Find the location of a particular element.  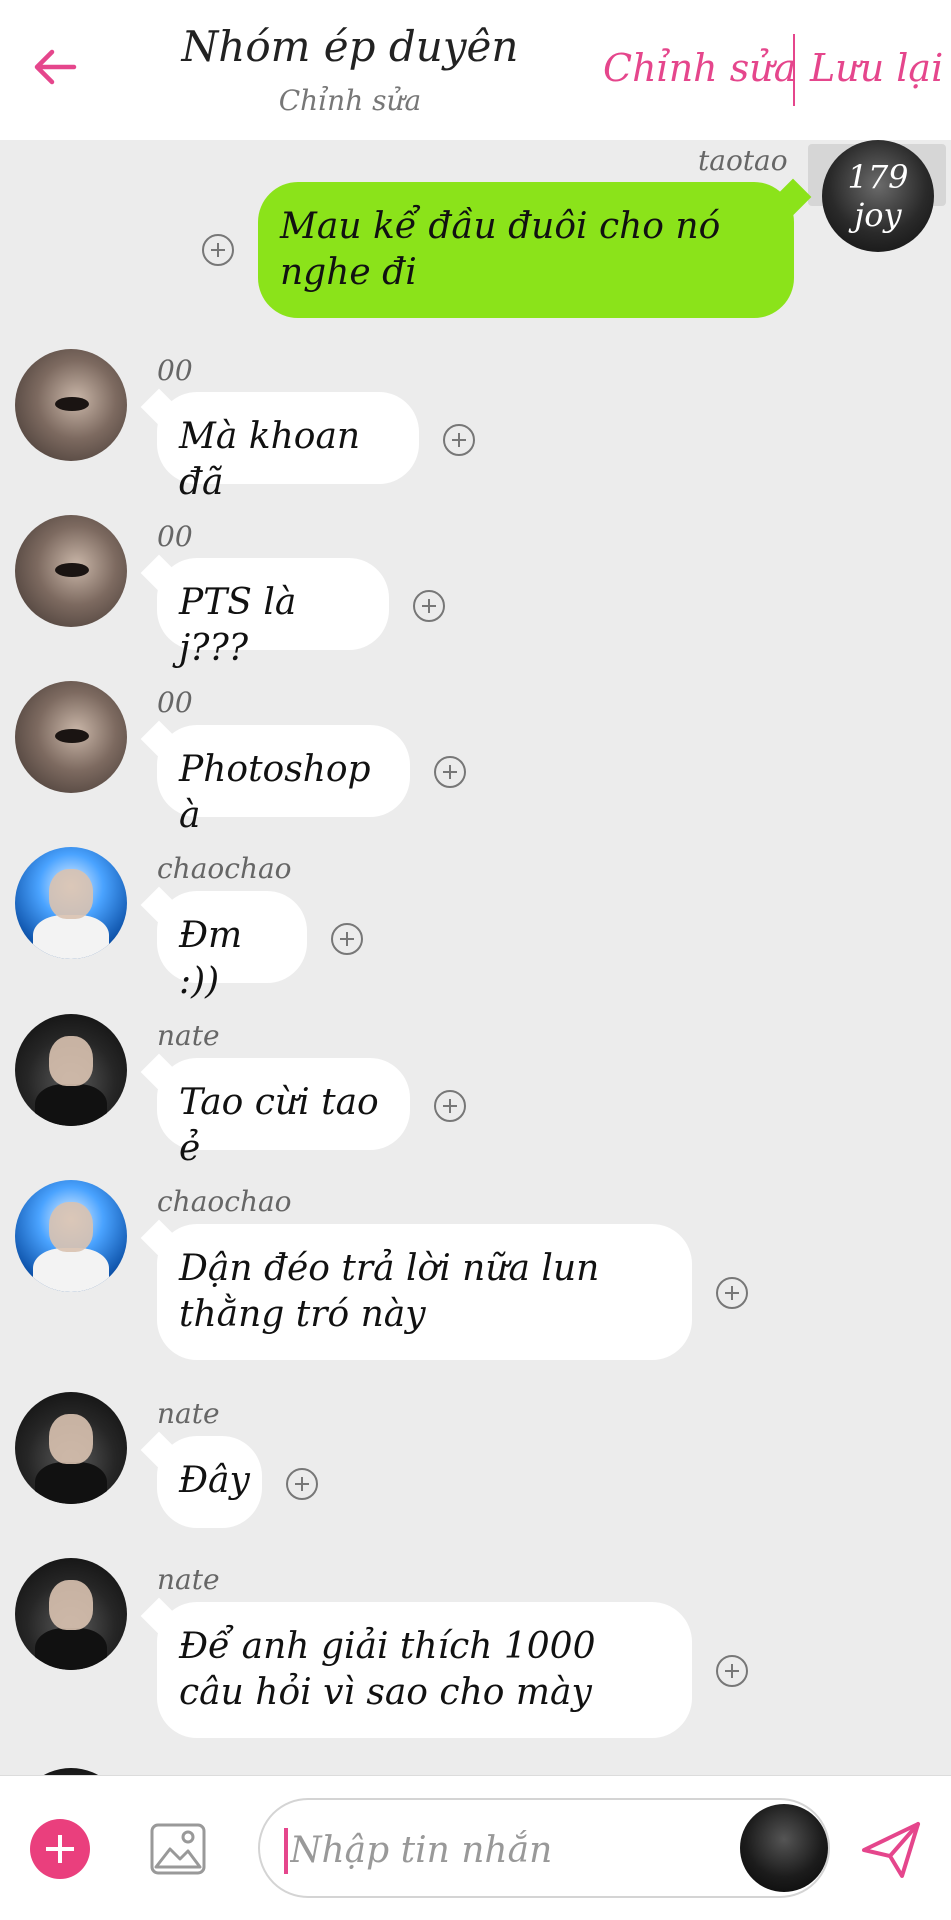

save-button: Lưu lại is located at coordinates (876, 68).